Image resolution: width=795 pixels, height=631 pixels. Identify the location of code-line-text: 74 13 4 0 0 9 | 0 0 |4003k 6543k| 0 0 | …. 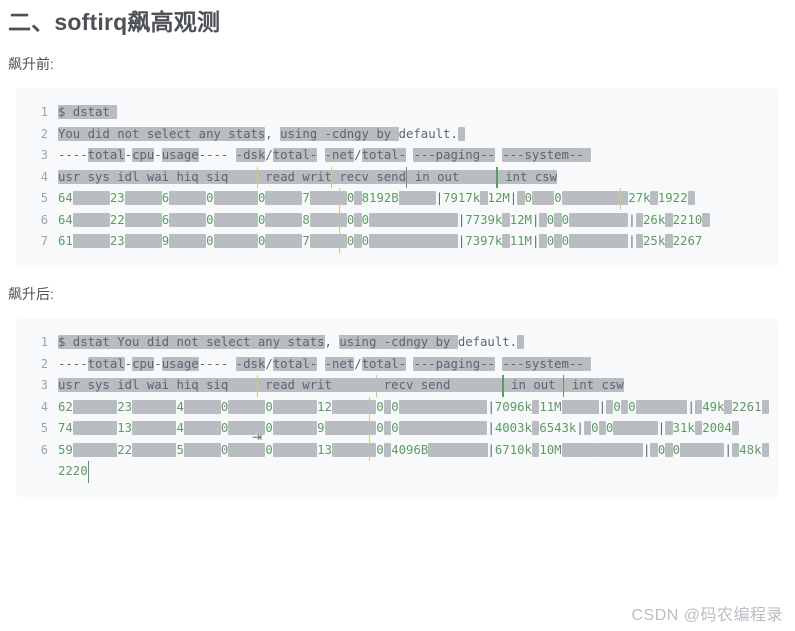
(414, 429).